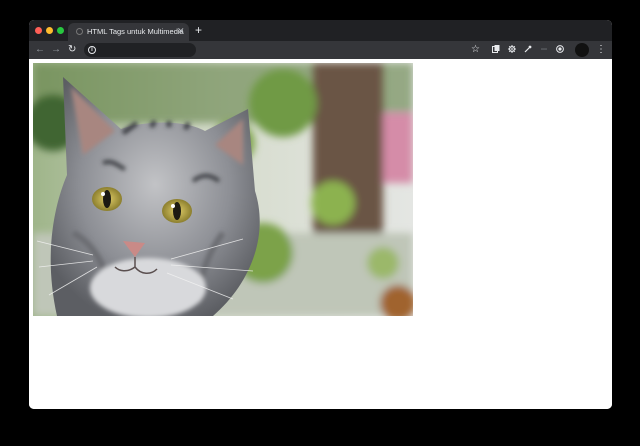 Image resolution: width=640 pixels, height=446 pixels. I want to click on info-icon: i, so click(92, 50).